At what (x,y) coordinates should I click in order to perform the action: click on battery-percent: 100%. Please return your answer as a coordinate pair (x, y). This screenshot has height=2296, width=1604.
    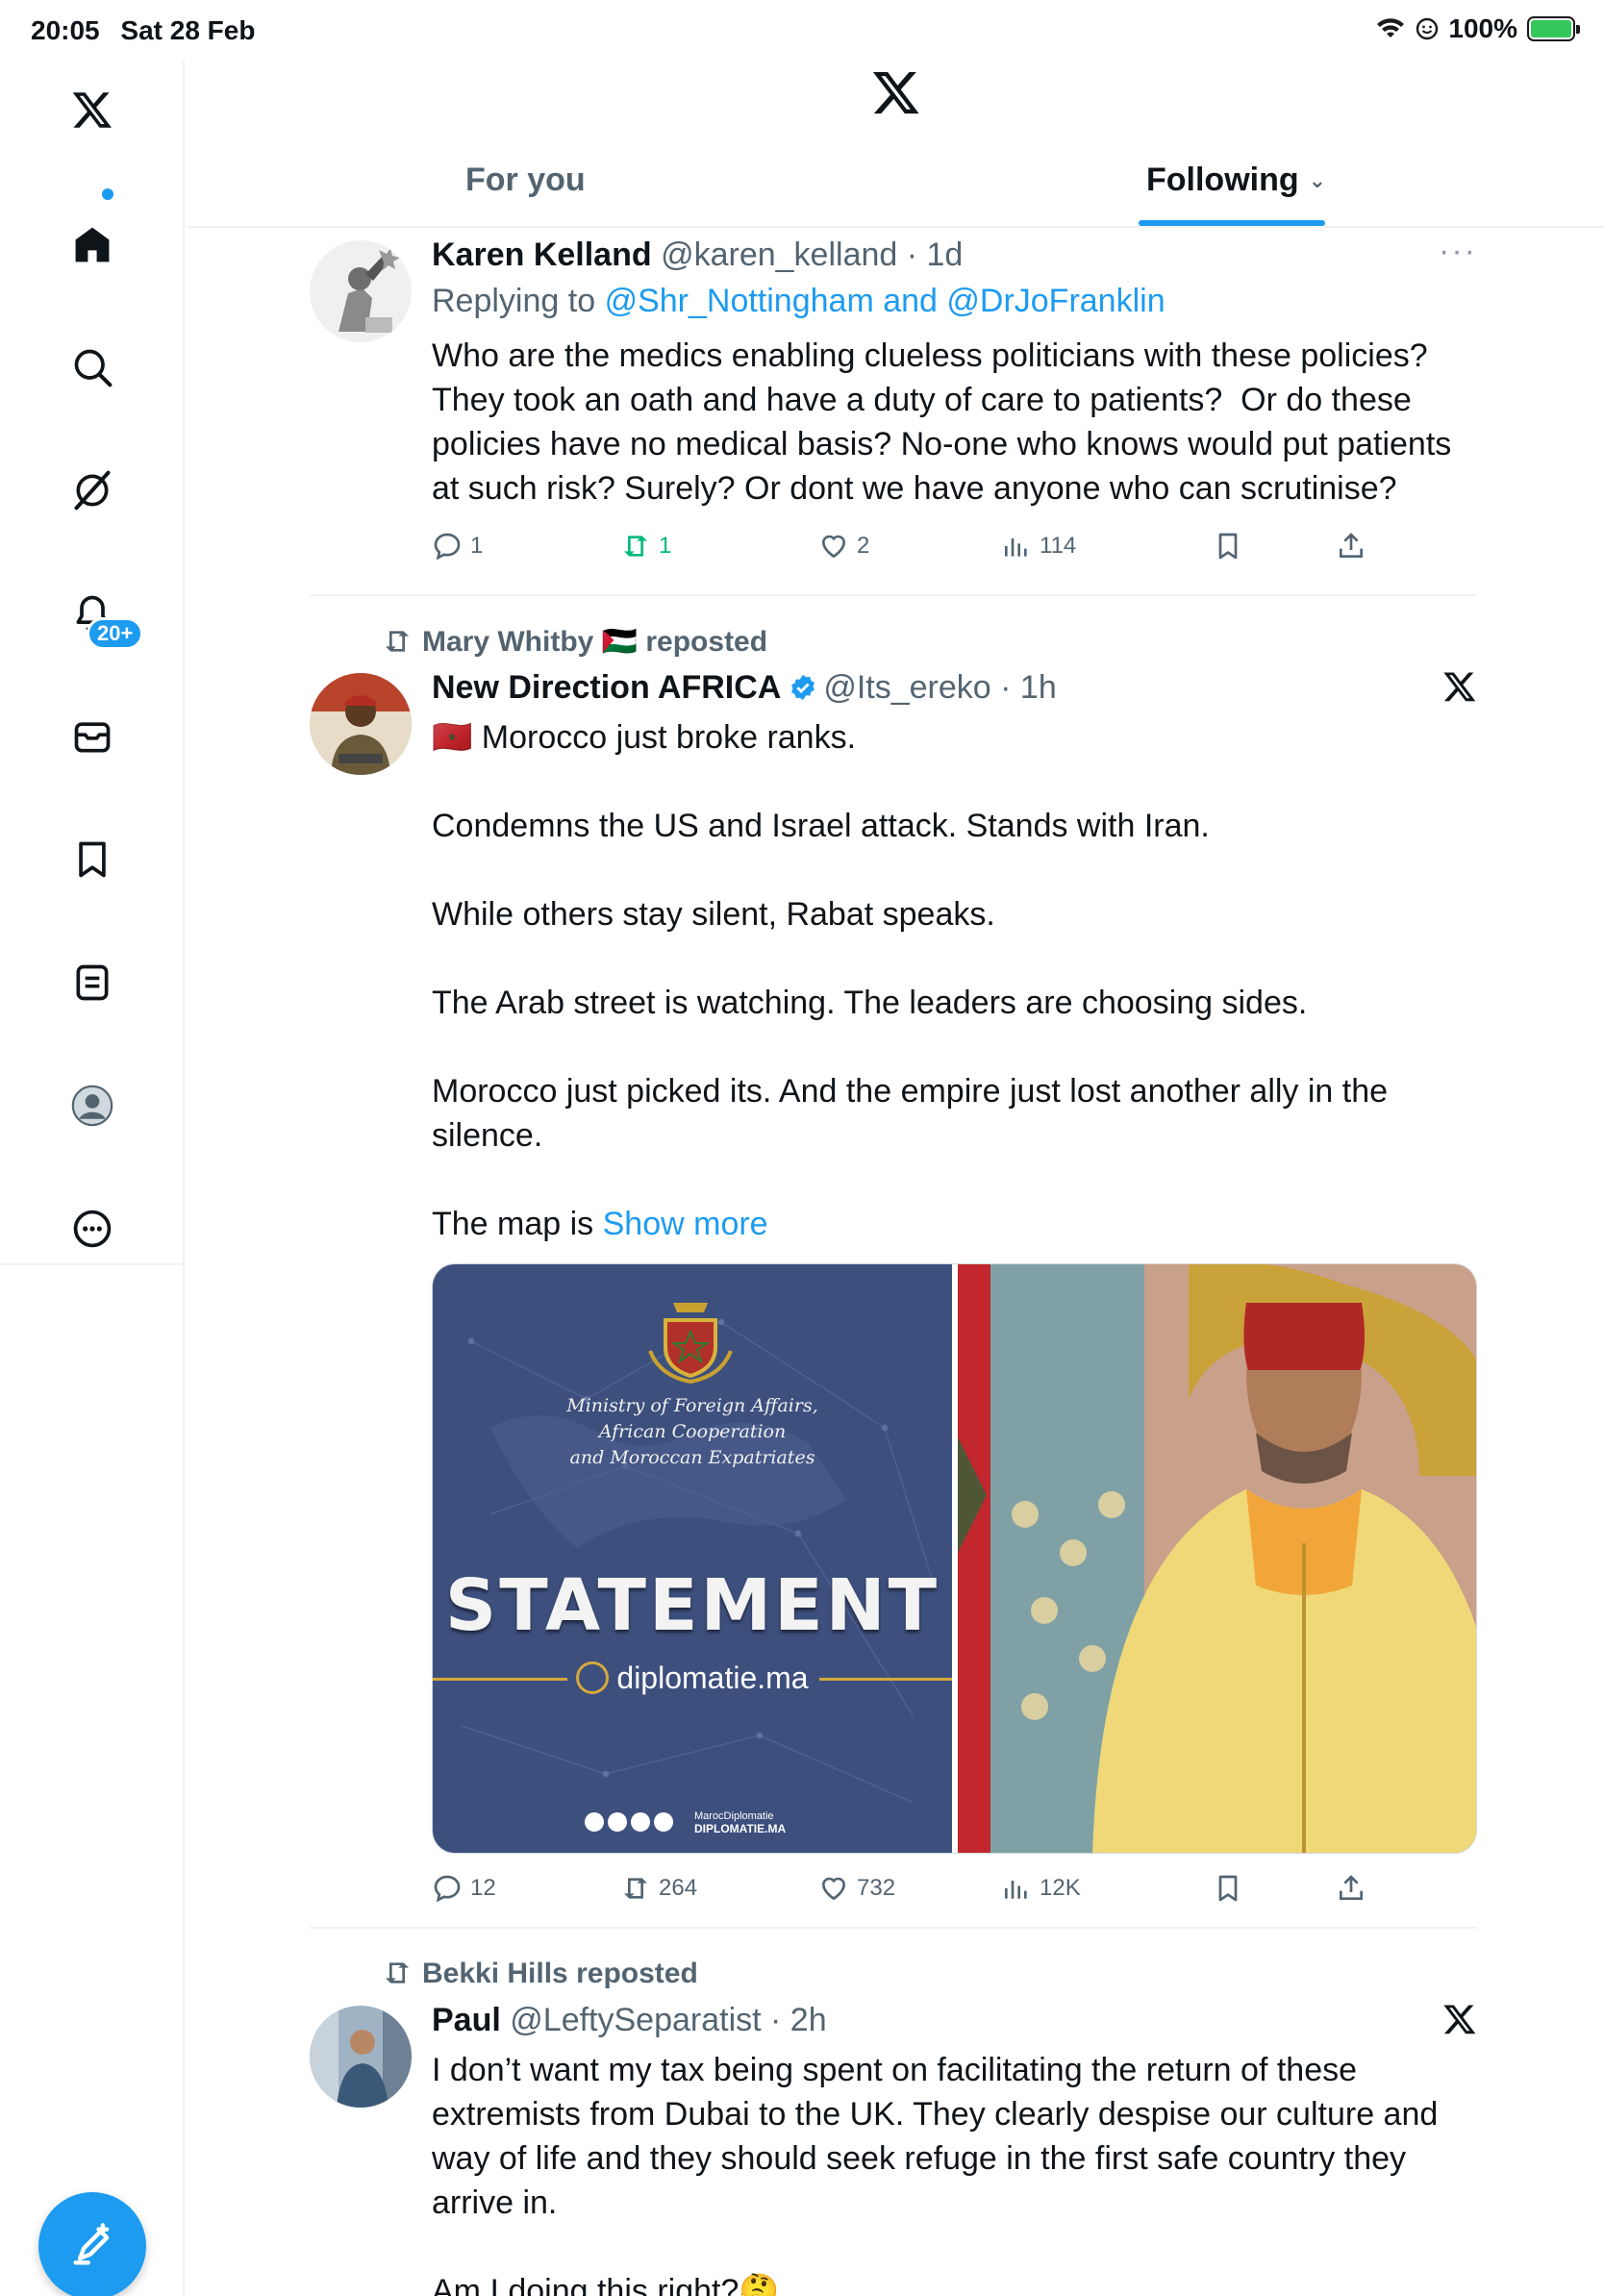
    Looking at the image, I should click on (1482, 28).